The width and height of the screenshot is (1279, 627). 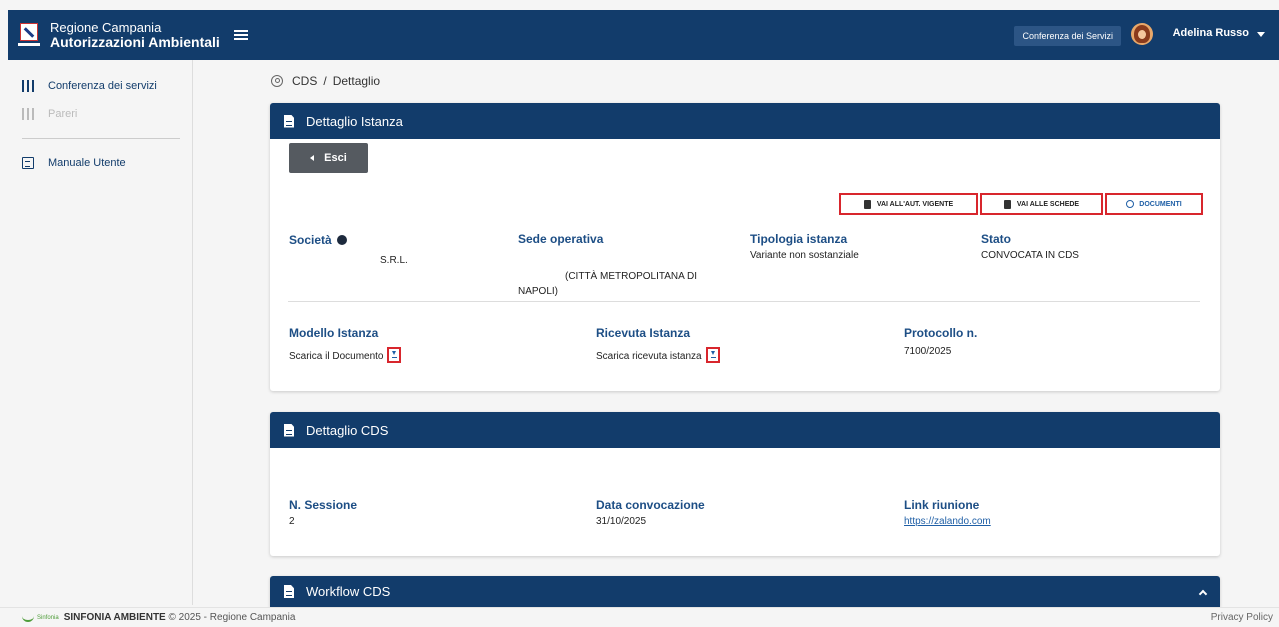 I want to click on chevron-down-icon, so click(x=1261, y=34).